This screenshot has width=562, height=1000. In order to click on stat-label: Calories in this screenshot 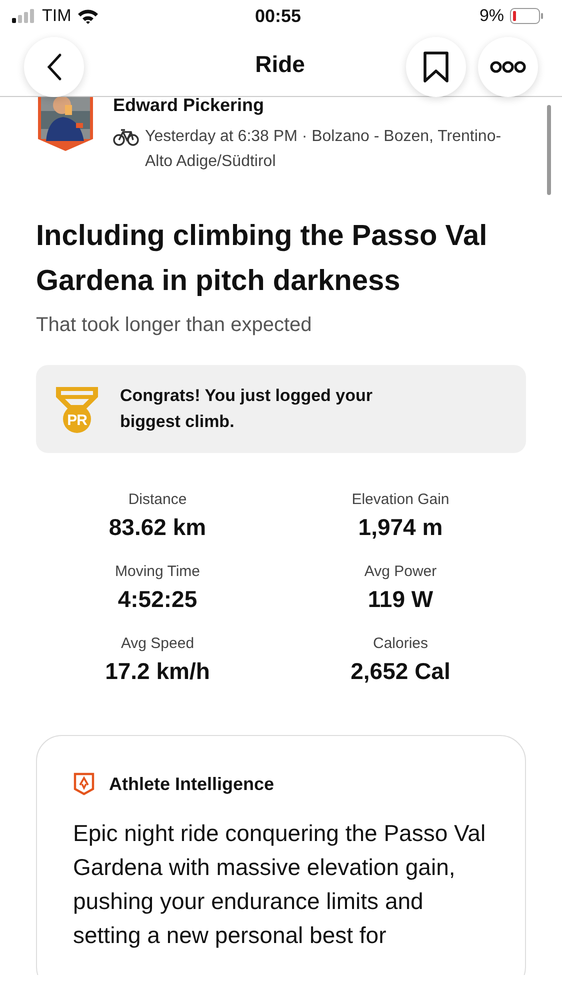, I will do `click(400, 643)`.